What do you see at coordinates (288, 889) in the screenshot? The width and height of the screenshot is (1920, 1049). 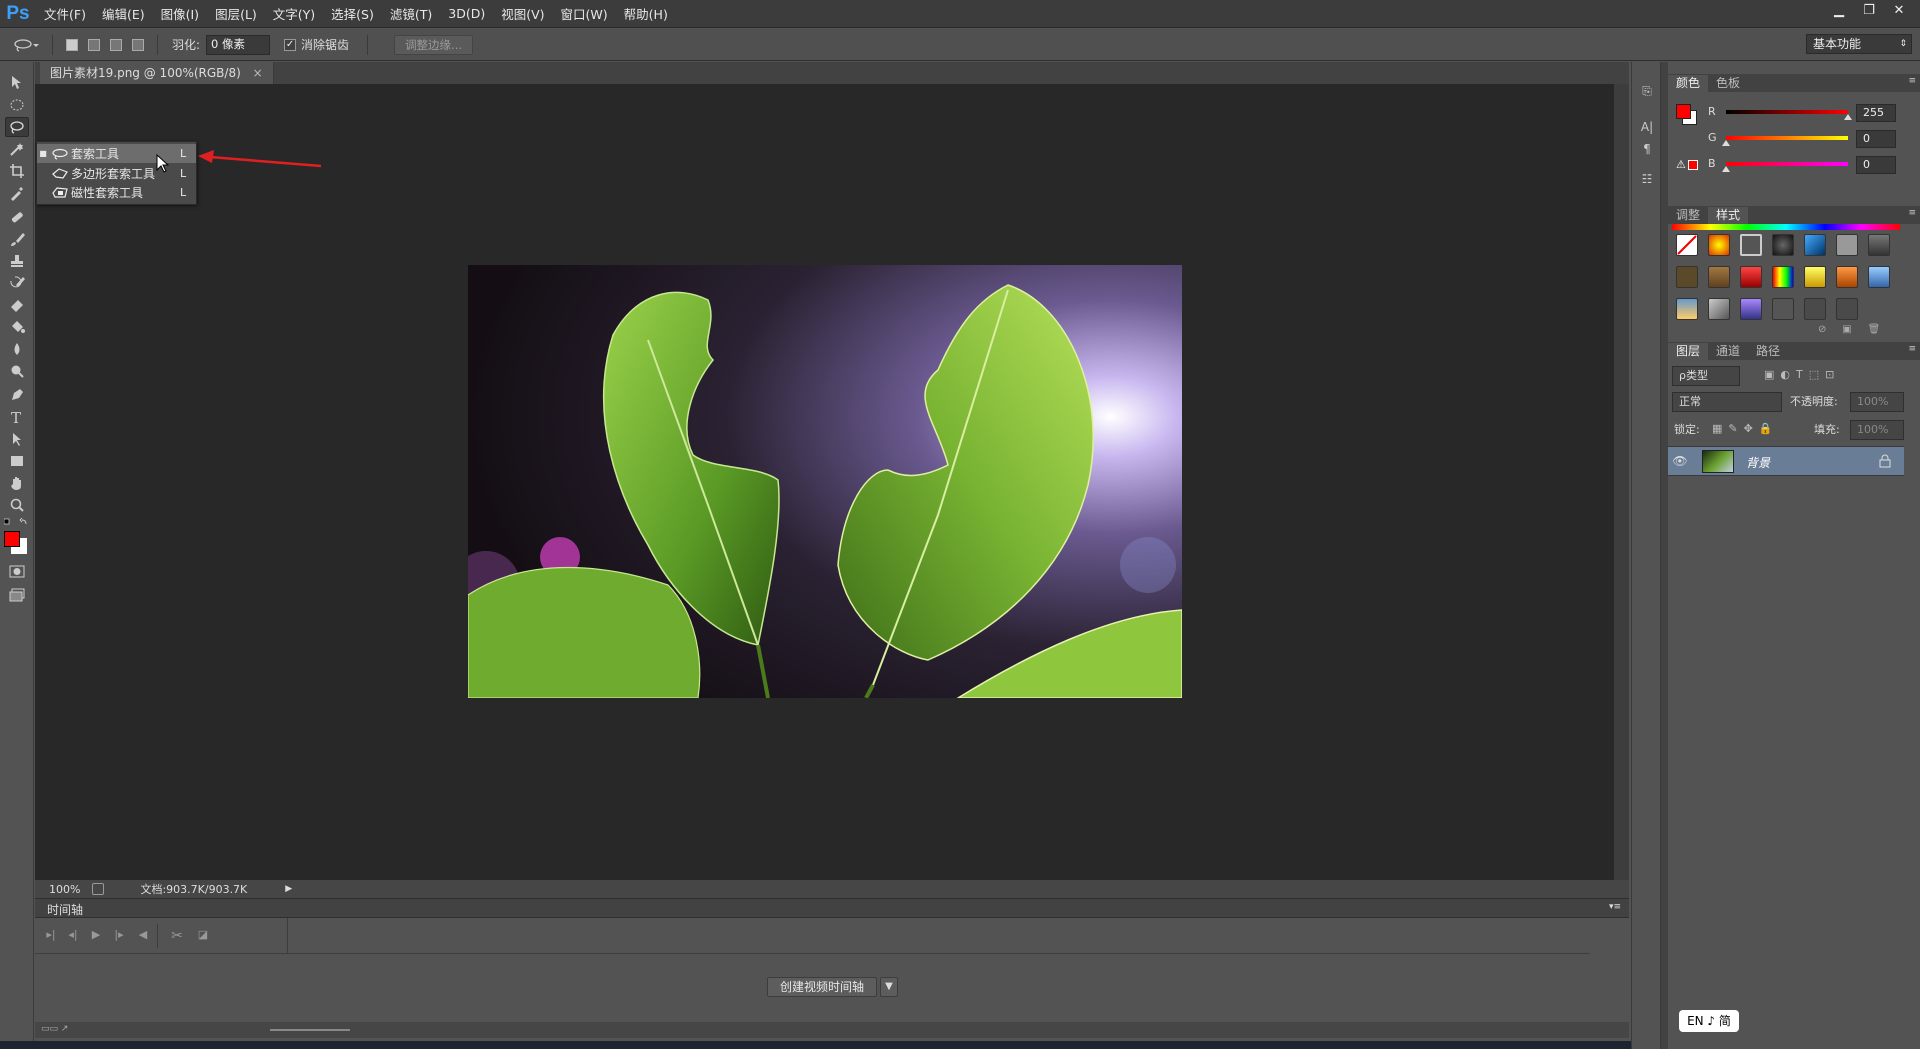 I see `status-menu-arrow-icon: ▶` at bounding box center [288, 889].